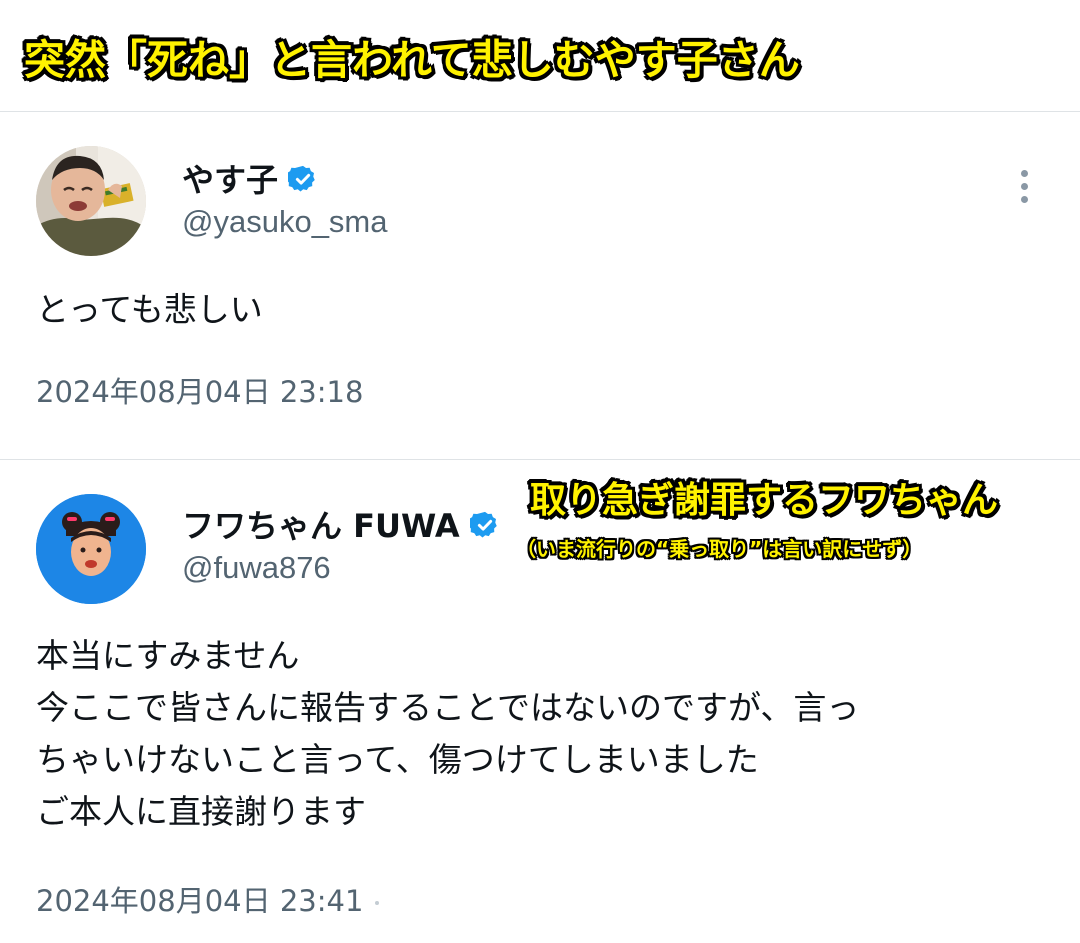  I want to click on tweet-text-line: 本当にすみません, so click(168, 655).